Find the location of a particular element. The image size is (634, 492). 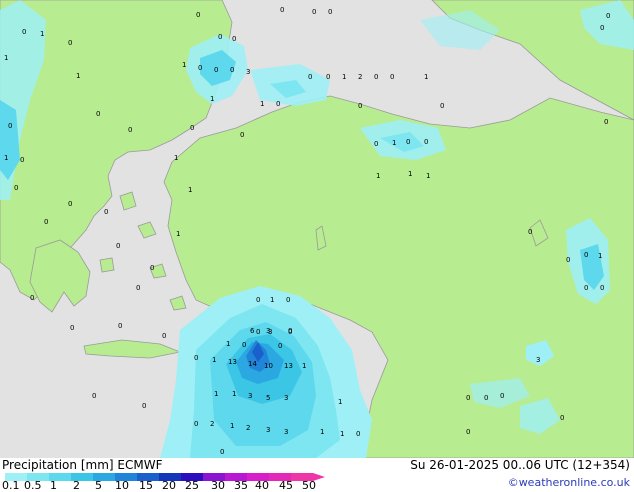

model-name: ECMWF is located at coordinates (140, 465).